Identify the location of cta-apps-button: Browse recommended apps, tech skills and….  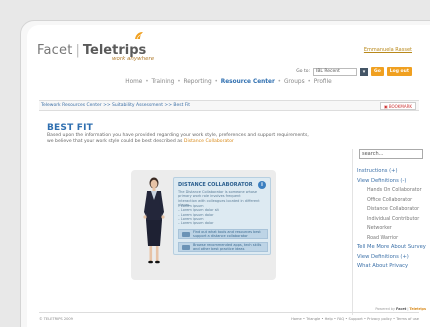
(223, 247).